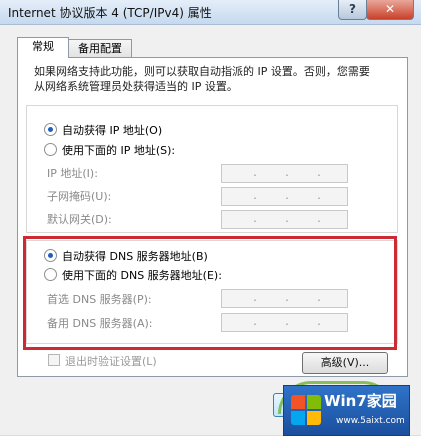  I want to click on manual-ip-option: 使用下面的 IP 地址(S):, so click(109, 150).